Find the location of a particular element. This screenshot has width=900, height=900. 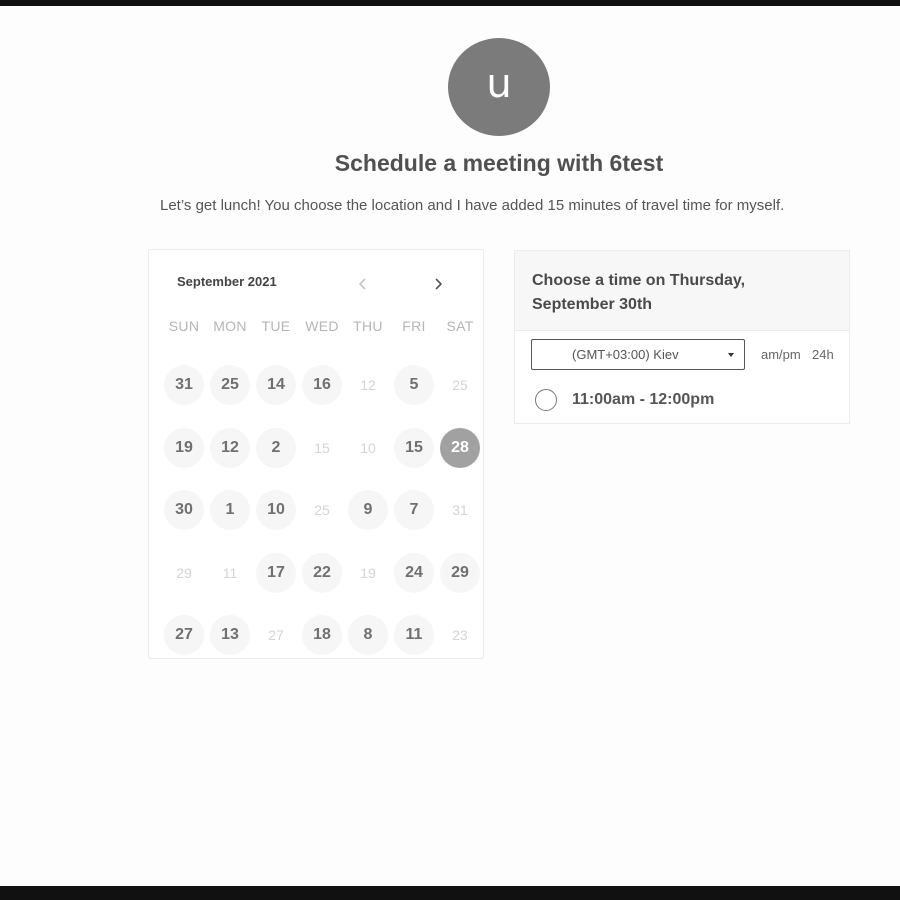

calendar-day: 5 is located at coordinates (414, 385).